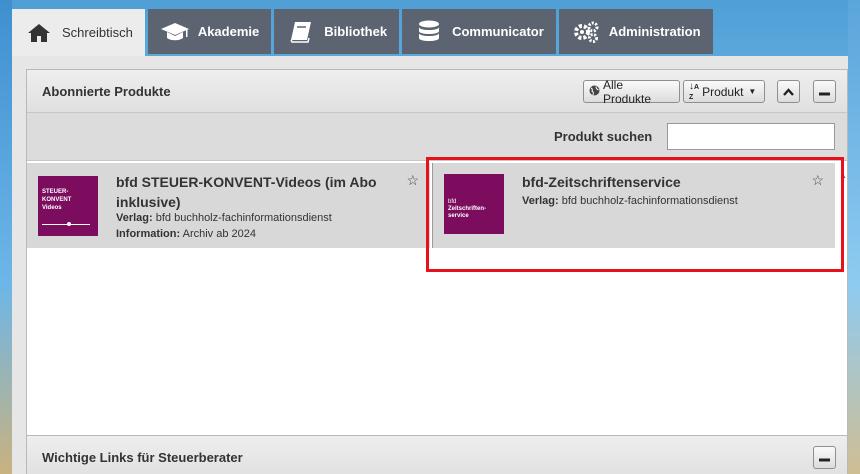 The height and width of the screenshot is (474, 860). What do you see at coordinates (219, 234) in the screenshot?
I see `information-value: Archiv ab 2024` at bounding box center [219, 234].